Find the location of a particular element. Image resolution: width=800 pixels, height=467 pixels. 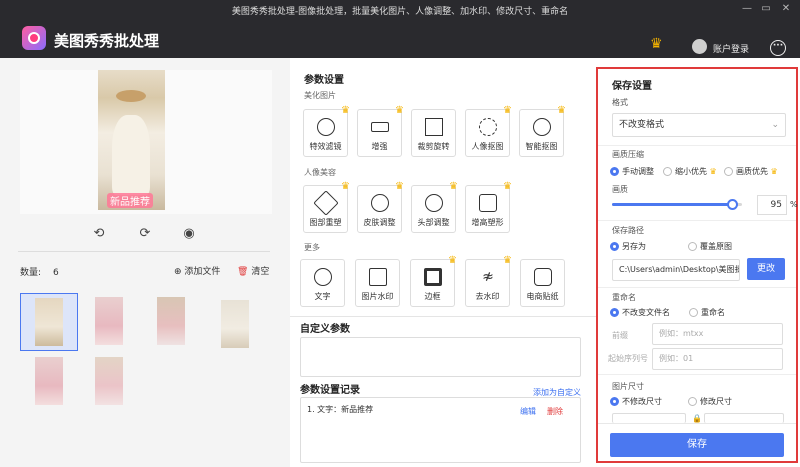

preview-eye-icon: ◉ is located at coordinates (189, 233).